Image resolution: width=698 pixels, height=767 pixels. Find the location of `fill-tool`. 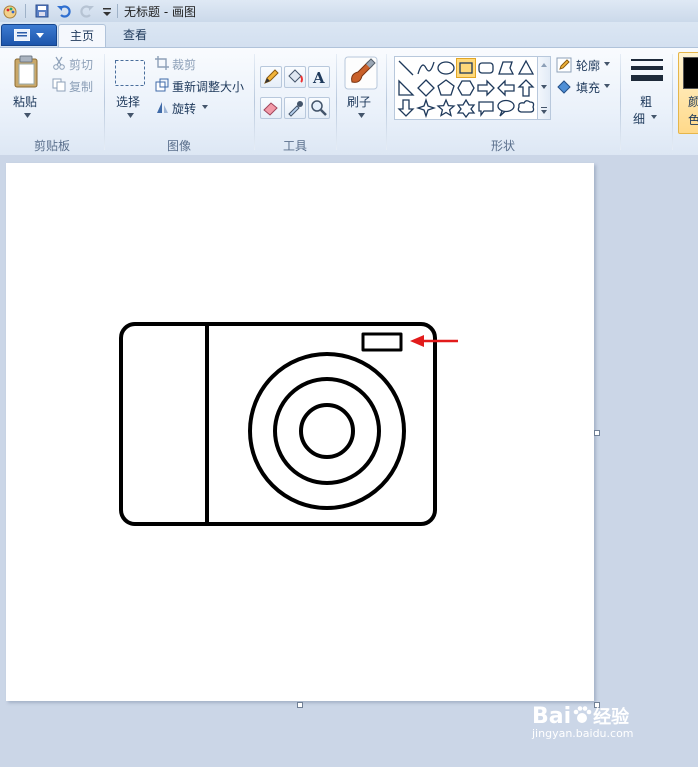

fill-tool is located at coordinates (295, 77).